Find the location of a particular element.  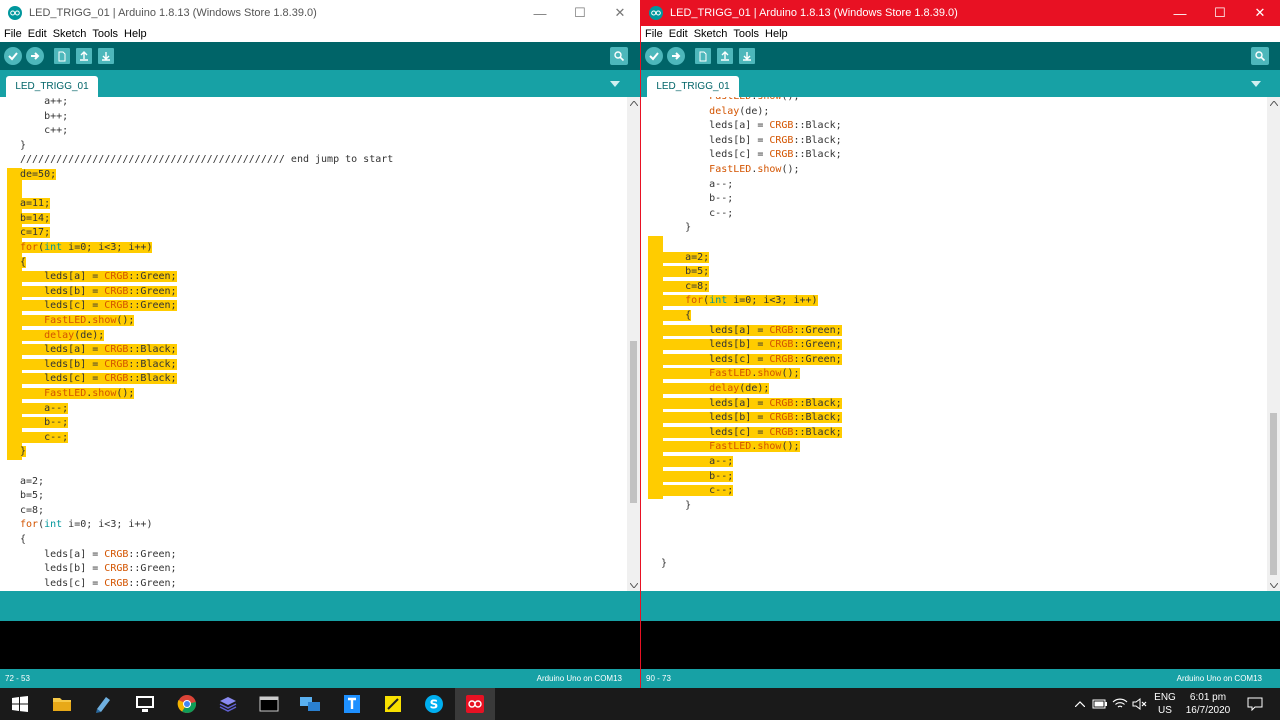

scrollbar-thumb is located at coordinates (633, 422).